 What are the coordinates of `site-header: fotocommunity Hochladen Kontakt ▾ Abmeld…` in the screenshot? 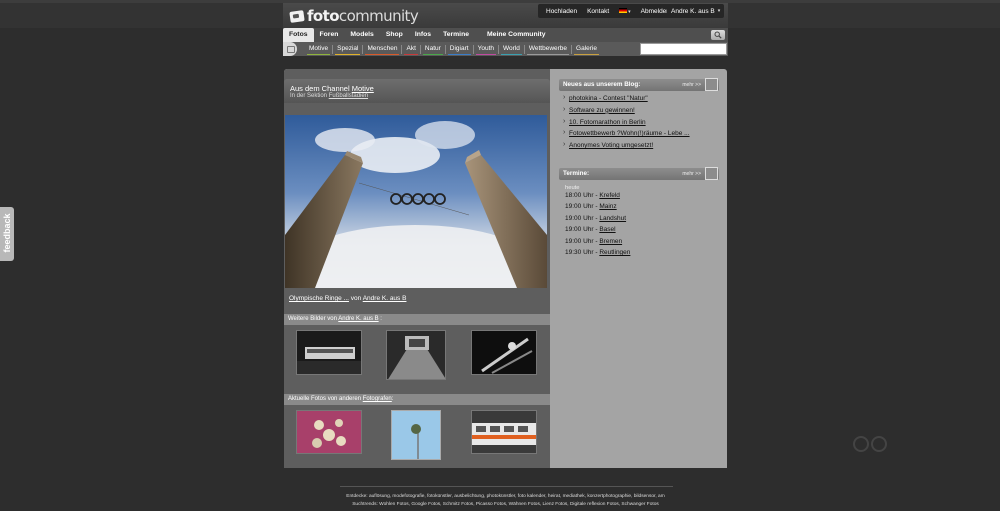 It's located at (505, 29).